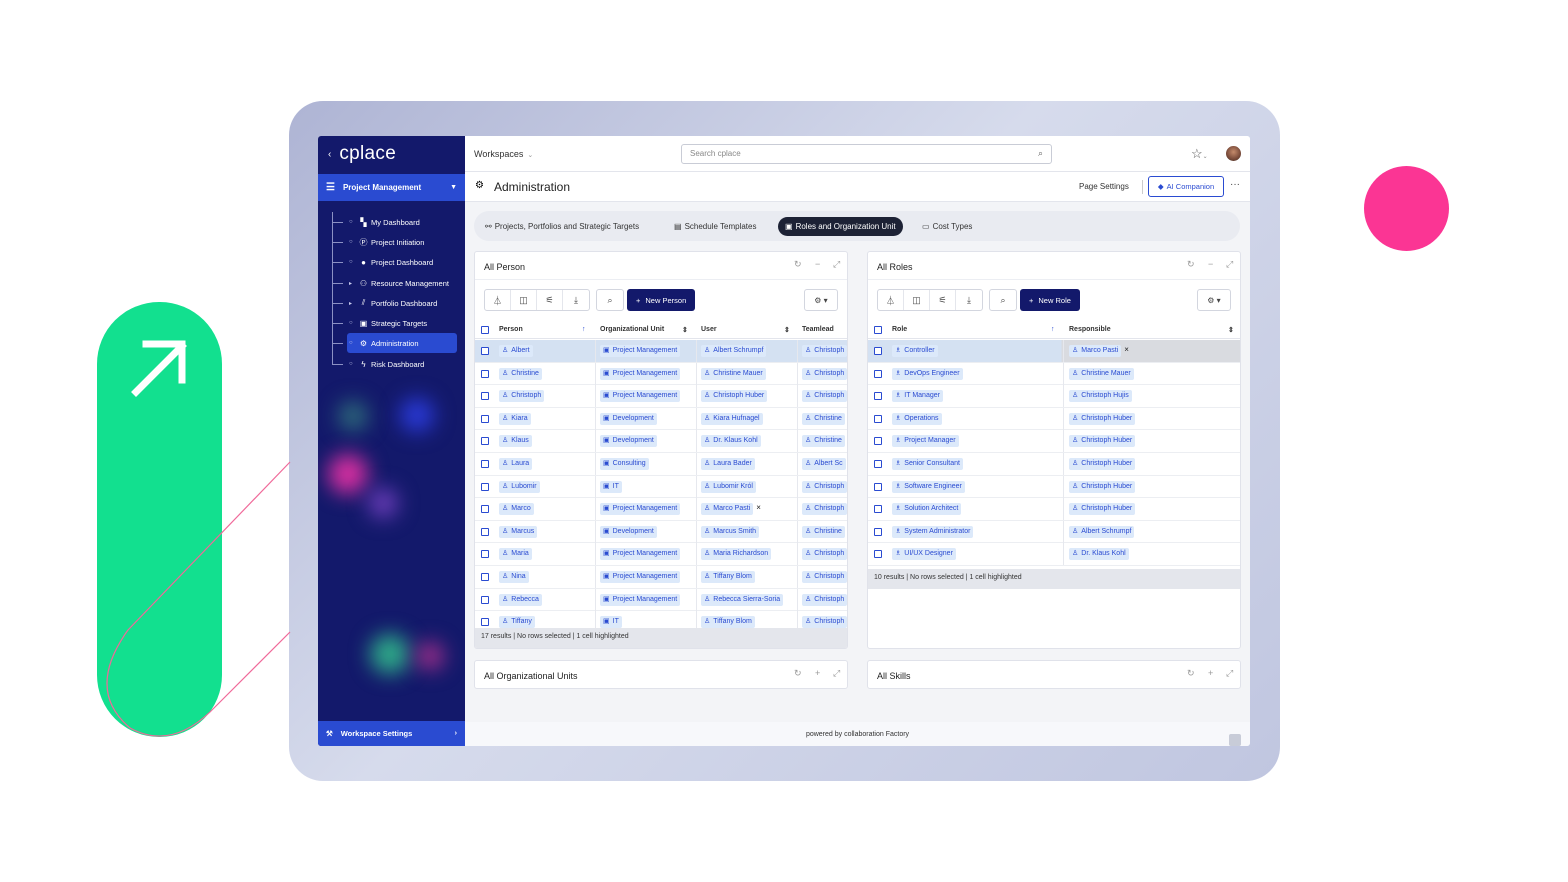  Describe the element at coordinates (647, 486) in the screenshot. I see `table-cell: ▣ IT` at that location.